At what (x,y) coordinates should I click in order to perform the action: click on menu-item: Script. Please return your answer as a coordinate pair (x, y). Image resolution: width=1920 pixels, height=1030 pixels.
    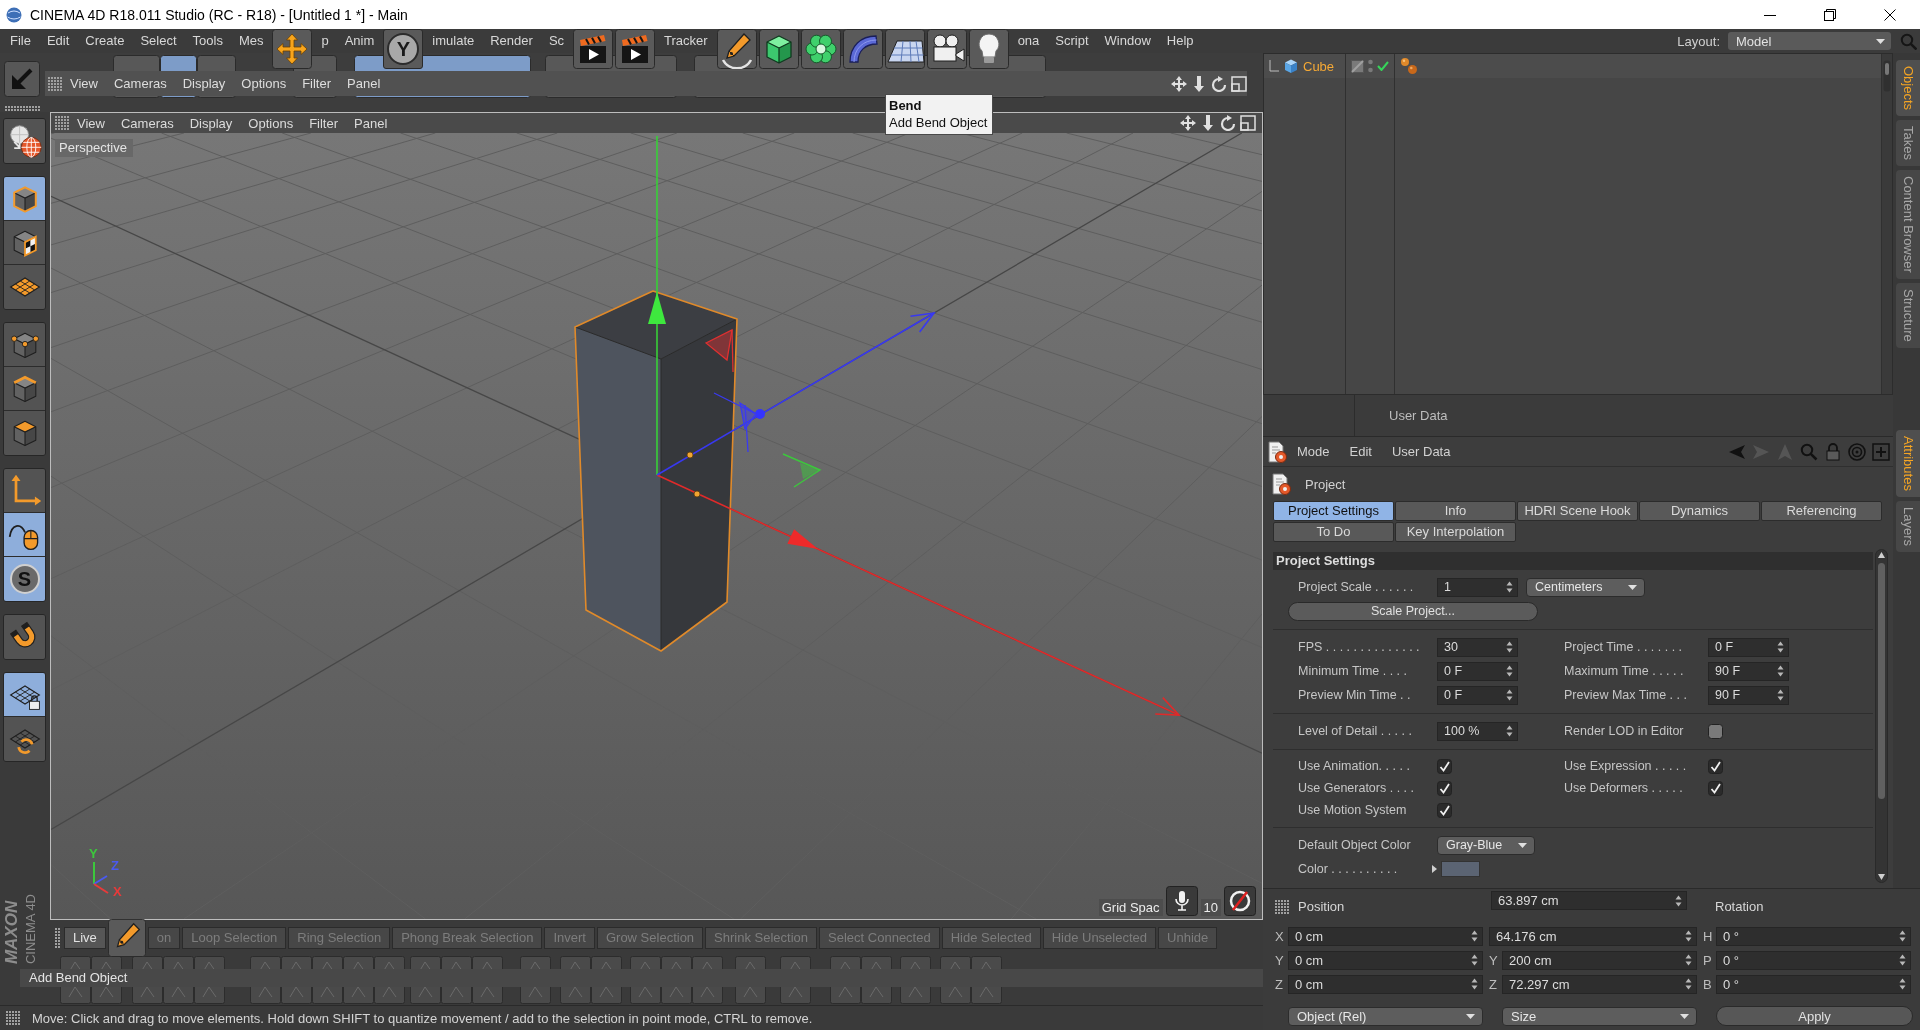
    Looking at the image, I should click on (1072, 41).